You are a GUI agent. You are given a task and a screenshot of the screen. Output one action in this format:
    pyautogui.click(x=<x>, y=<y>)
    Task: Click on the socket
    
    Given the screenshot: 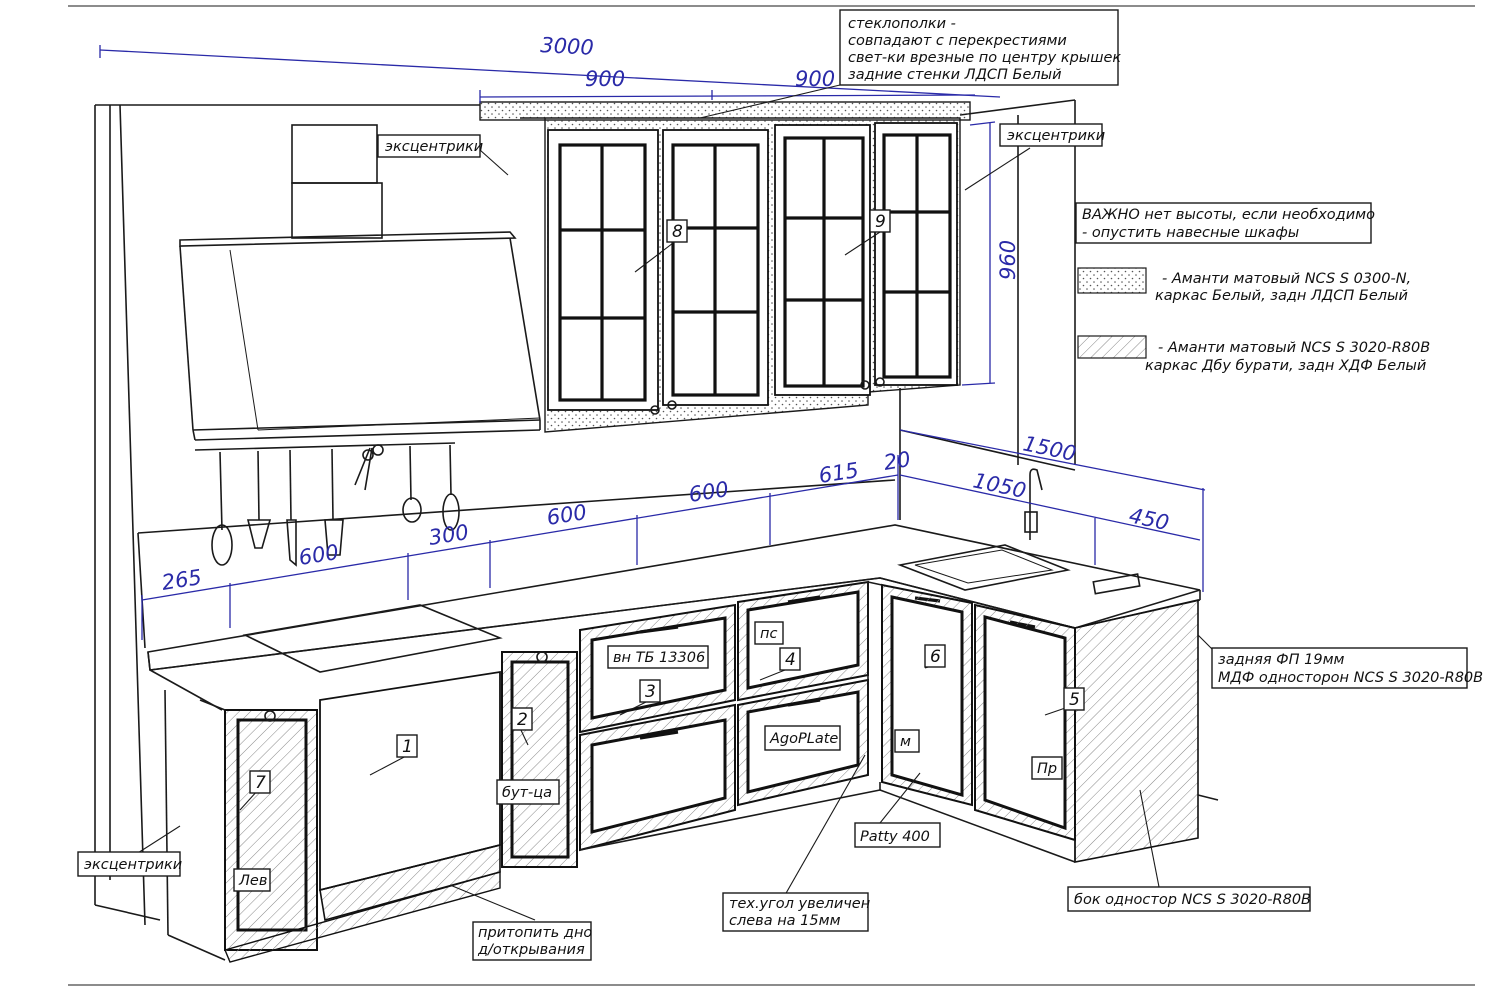 What is the action you would take?
    pyautogui.click(x=1116, y=584)
    